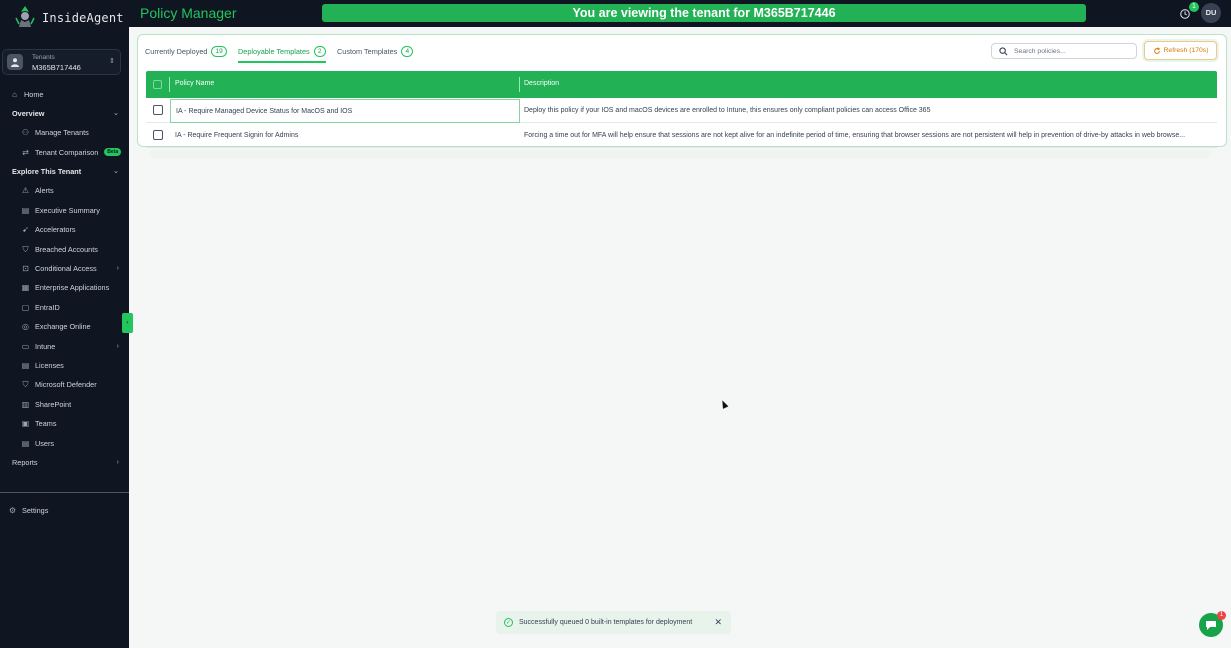  I want to click on sidebar-section-overview: Overview ⌄, so click(64, 113).